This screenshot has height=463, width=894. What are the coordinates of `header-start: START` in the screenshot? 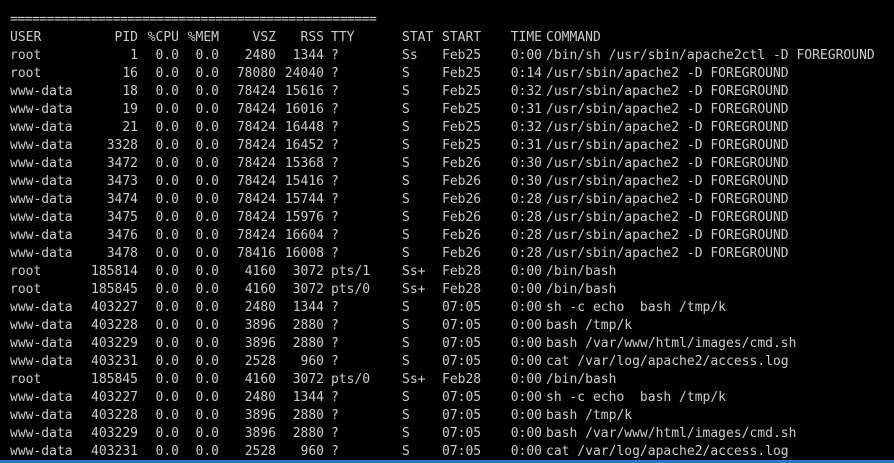 It's located at (462, 37).